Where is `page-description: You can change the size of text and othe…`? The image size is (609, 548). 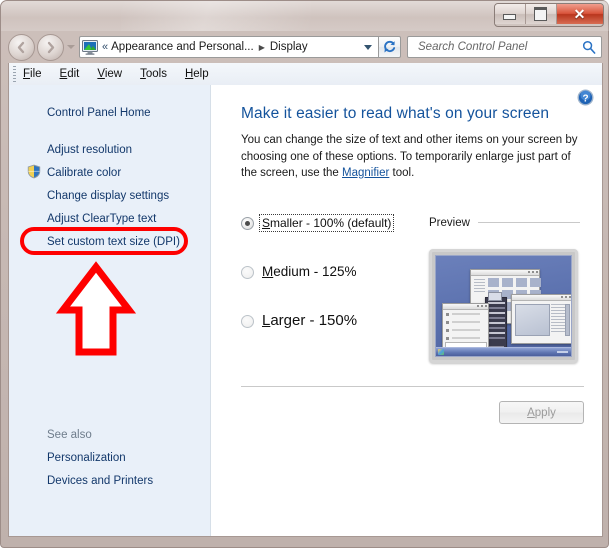
page-description: You can change the size of text and othe… is located at coordinates (410, 157).